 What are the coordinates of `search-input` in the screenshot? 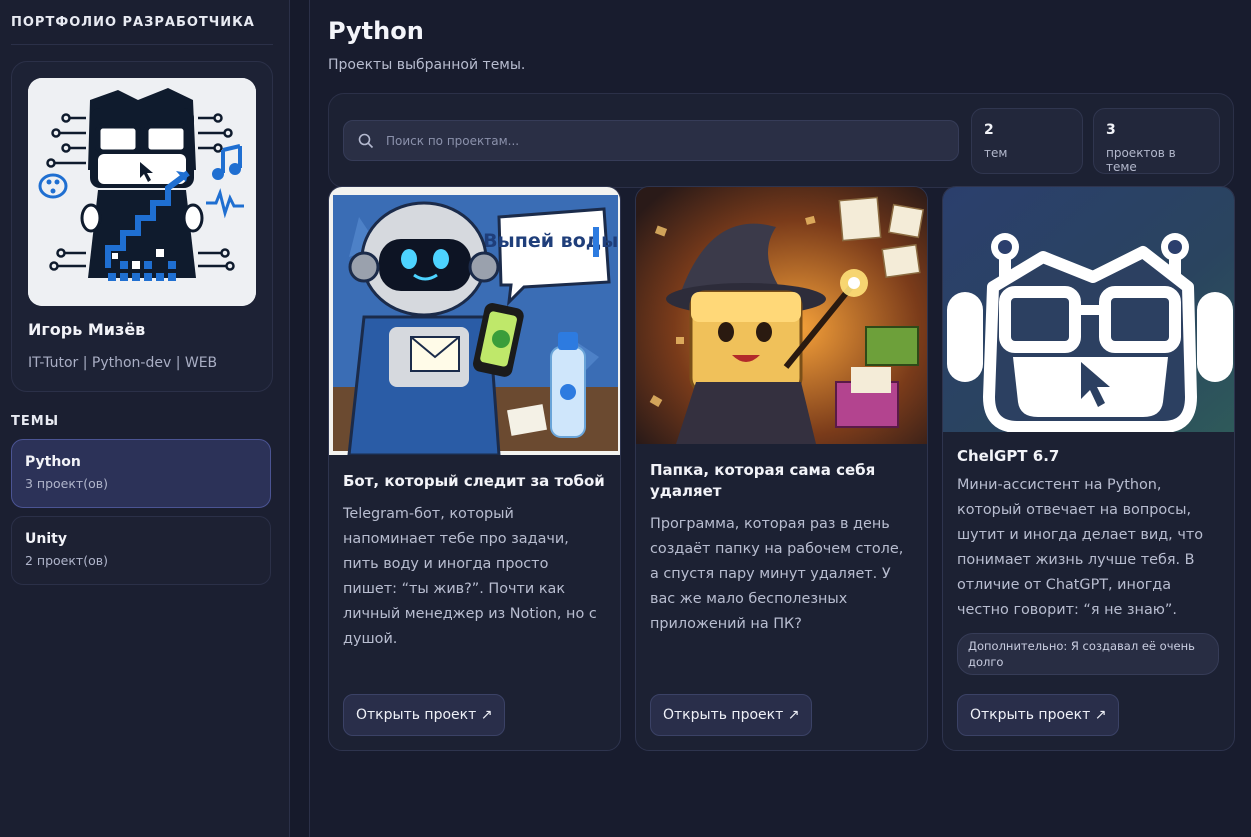 It's located at (666, 140).